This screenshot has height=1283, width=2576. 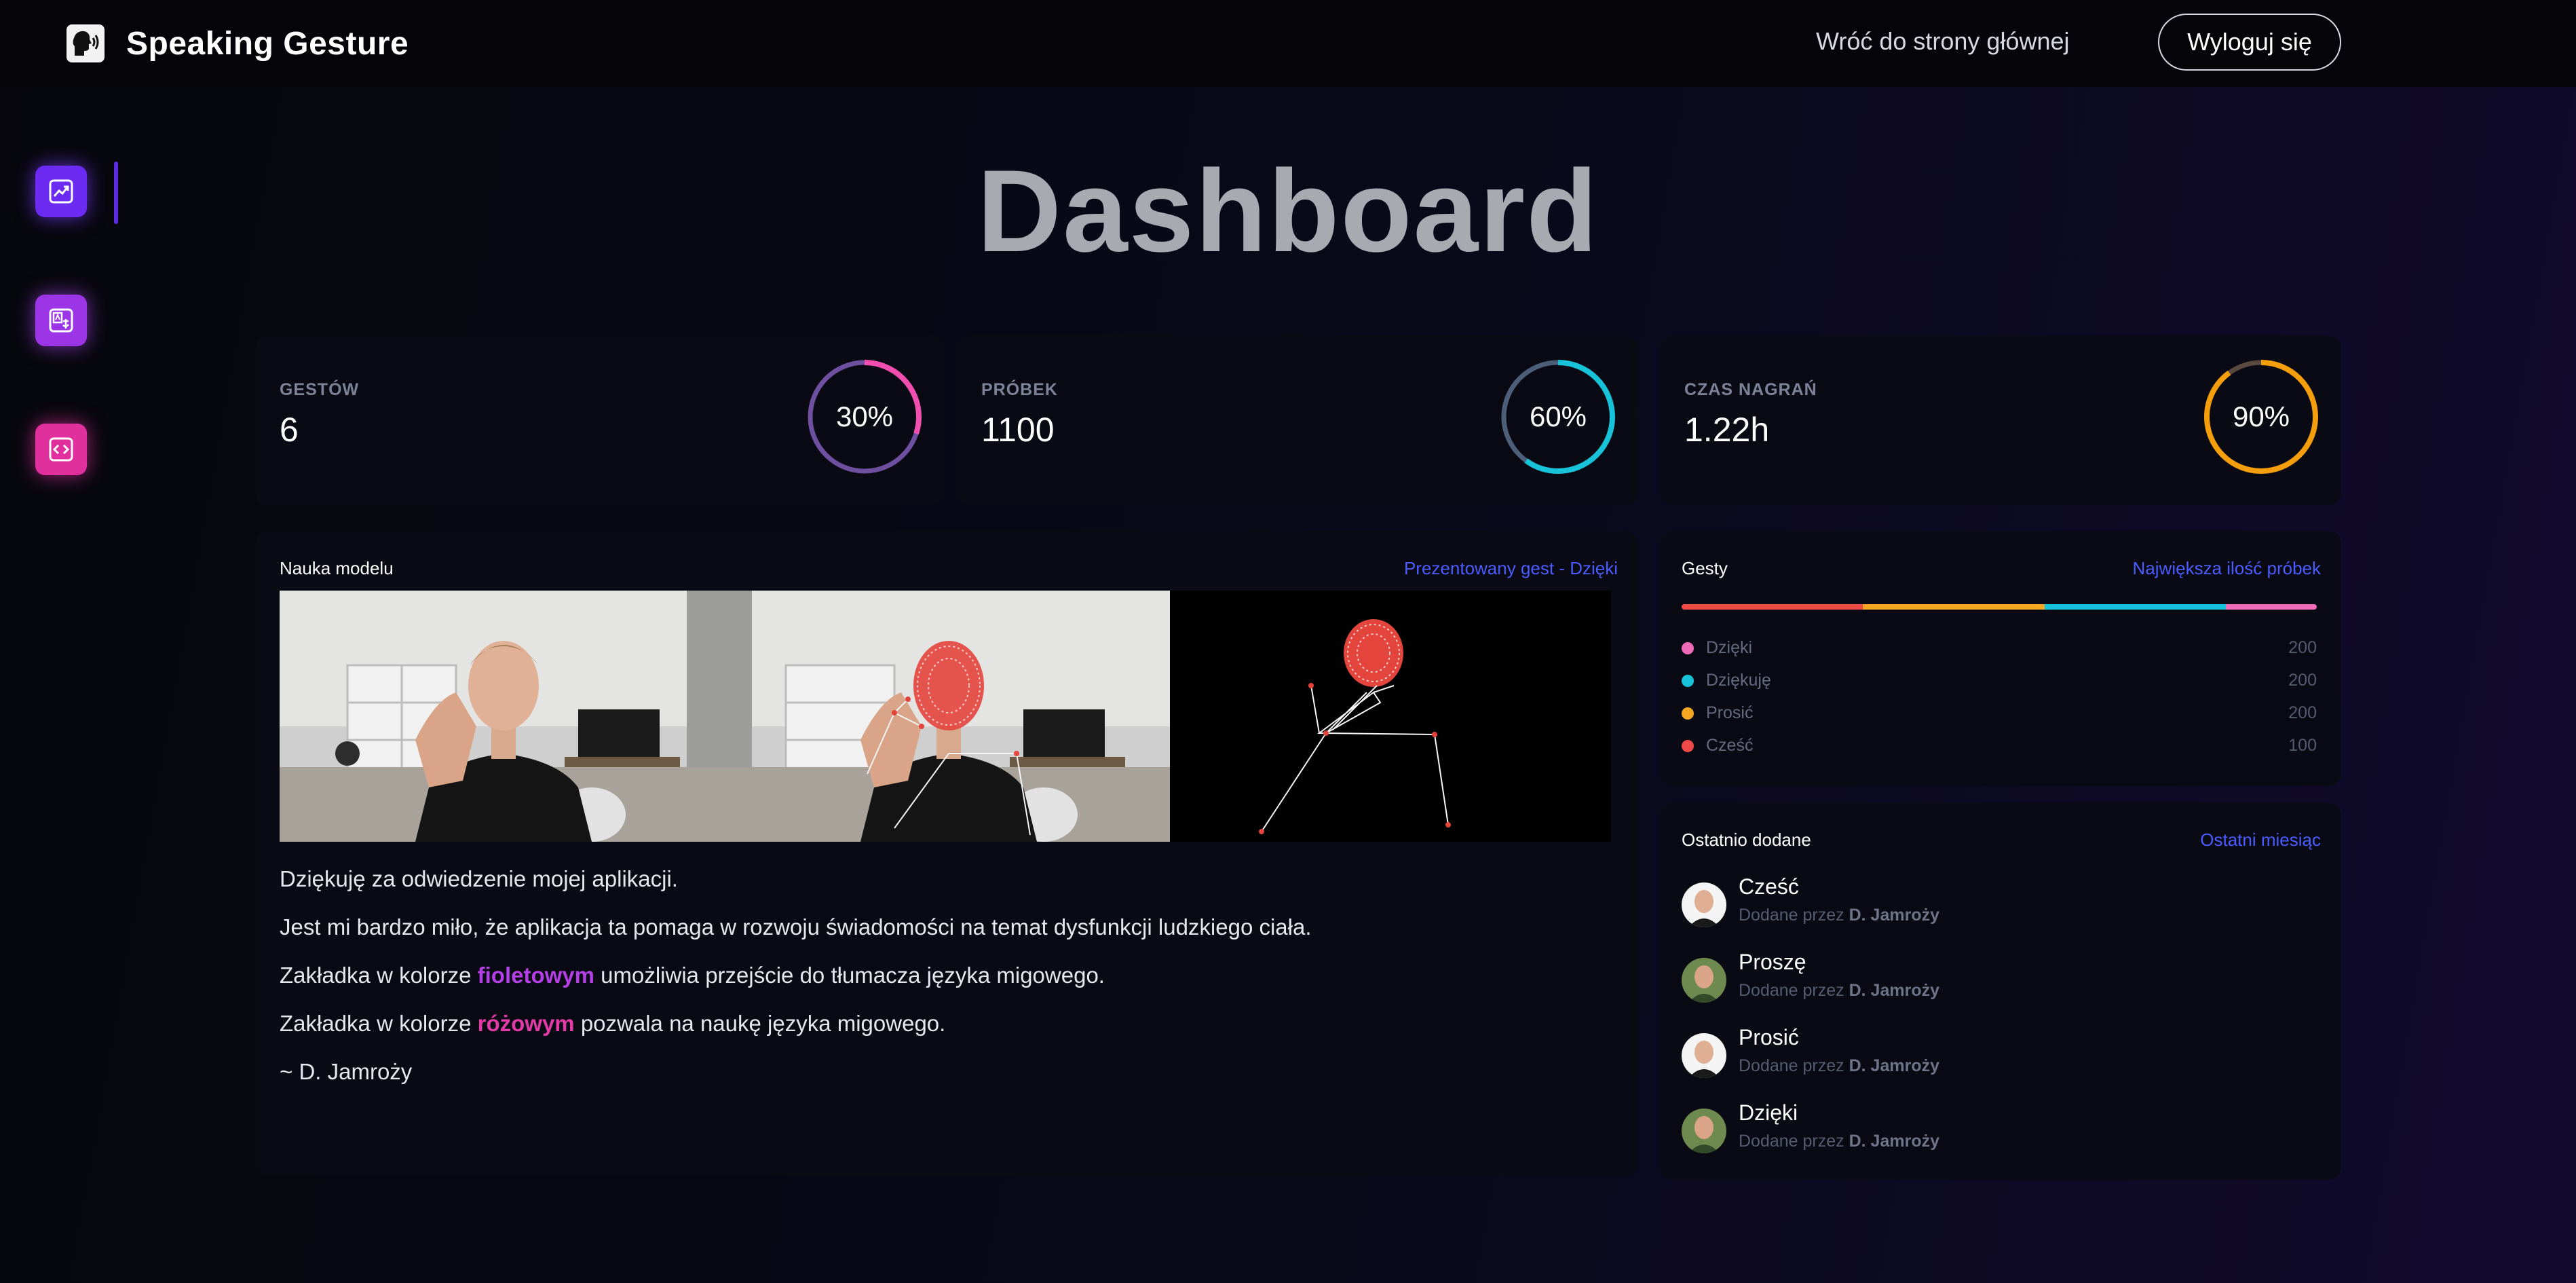 I want to click on stat-card-recording-time: CZAS NAGRAŃ 1.22h 90%, so click(x=2000, y=420).